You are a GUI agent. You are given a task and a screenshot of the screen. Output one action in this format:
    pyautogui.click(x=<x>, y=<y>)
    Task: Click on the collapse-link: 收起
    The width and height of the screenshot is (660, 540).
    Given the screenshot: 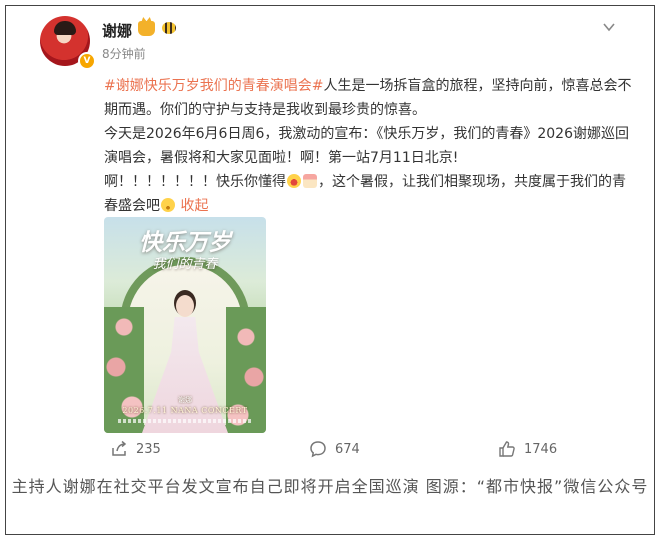 What is the action you would take?
    pyautogui.click(x=194, y=206)
    